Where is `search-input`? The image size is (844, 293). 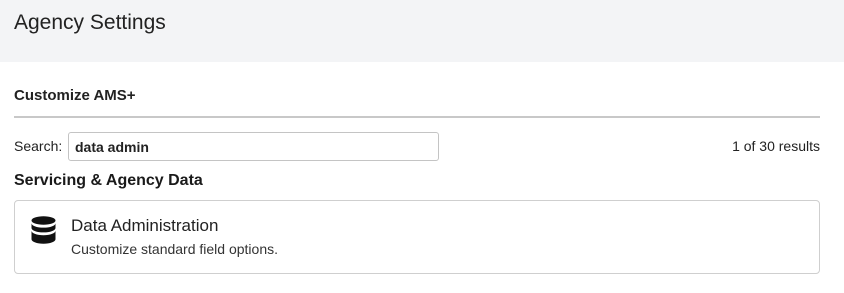
search-input is located at coordinates (253, 146).